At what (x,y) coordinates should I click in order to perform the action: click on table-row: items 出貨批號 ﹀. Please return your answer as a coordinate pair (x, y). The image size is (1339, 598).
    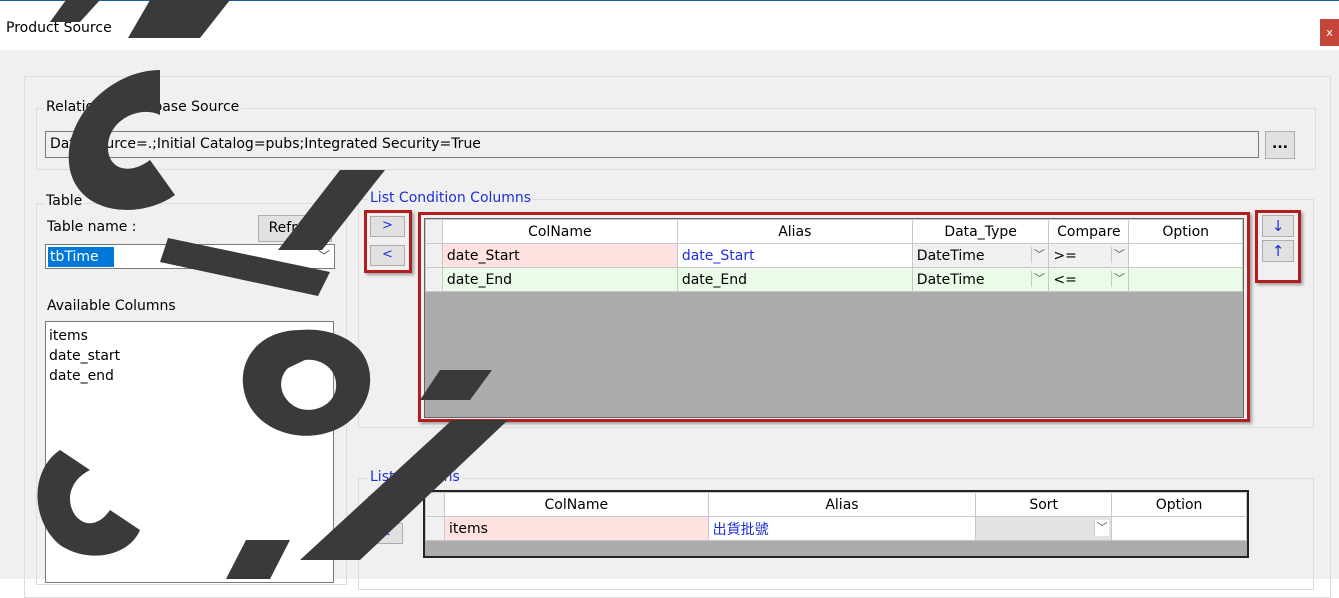
    Looking at the image, I should click on (836, 528).